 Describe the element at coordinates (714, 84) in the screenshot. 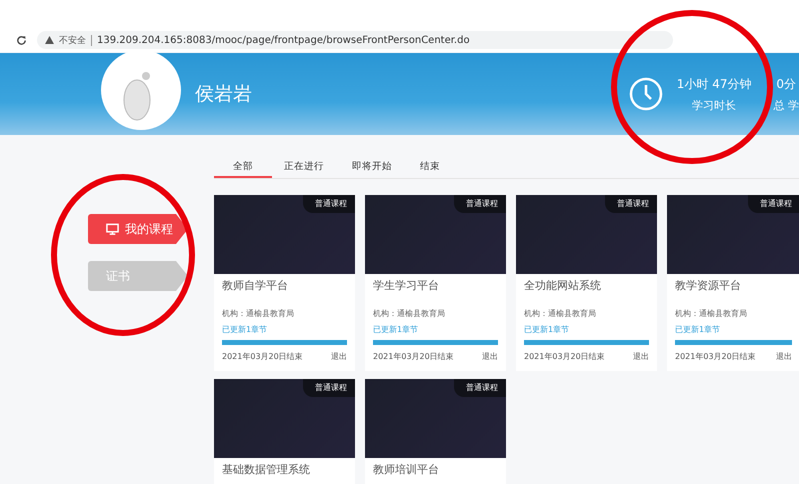

I see `stat-value: 1小时 47分钟` at that location.